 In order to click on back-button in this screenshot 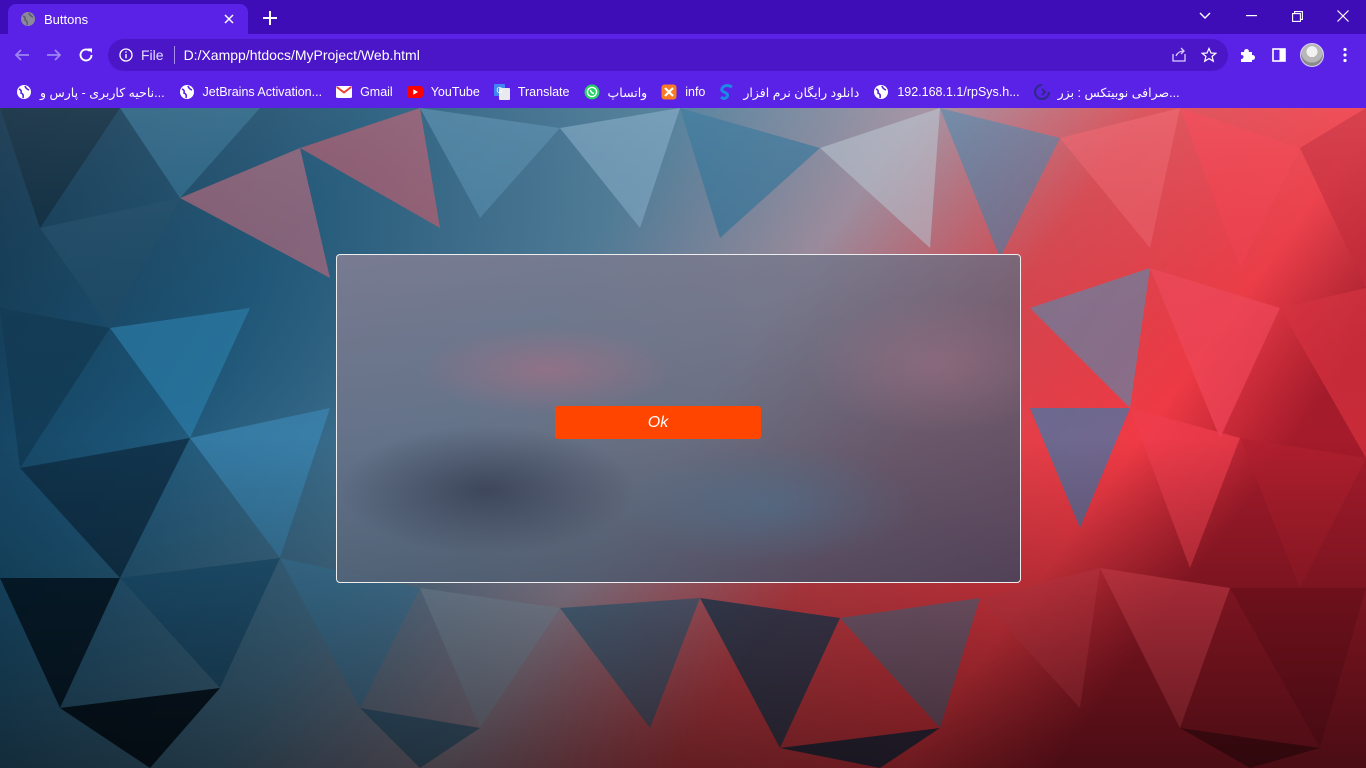, I will do `click(22, 55)`.